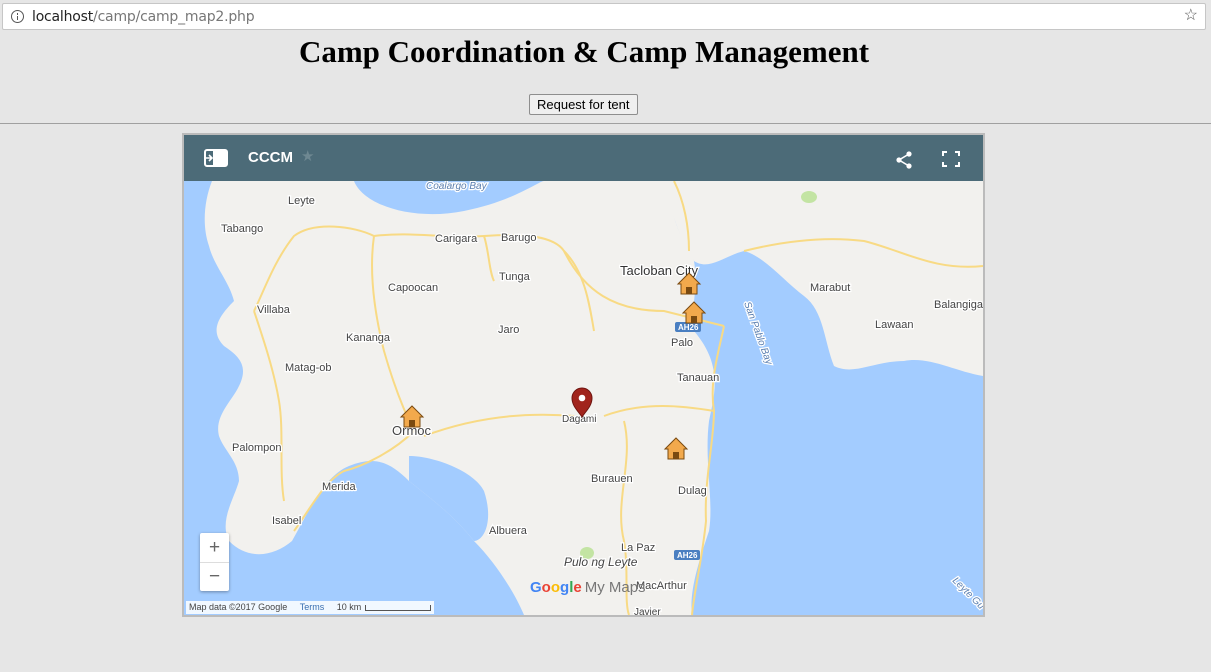  Describe the element at coordinates (457, 186) in the screenshot. I see `label-coalargo: Coalargo Bay` at that location.